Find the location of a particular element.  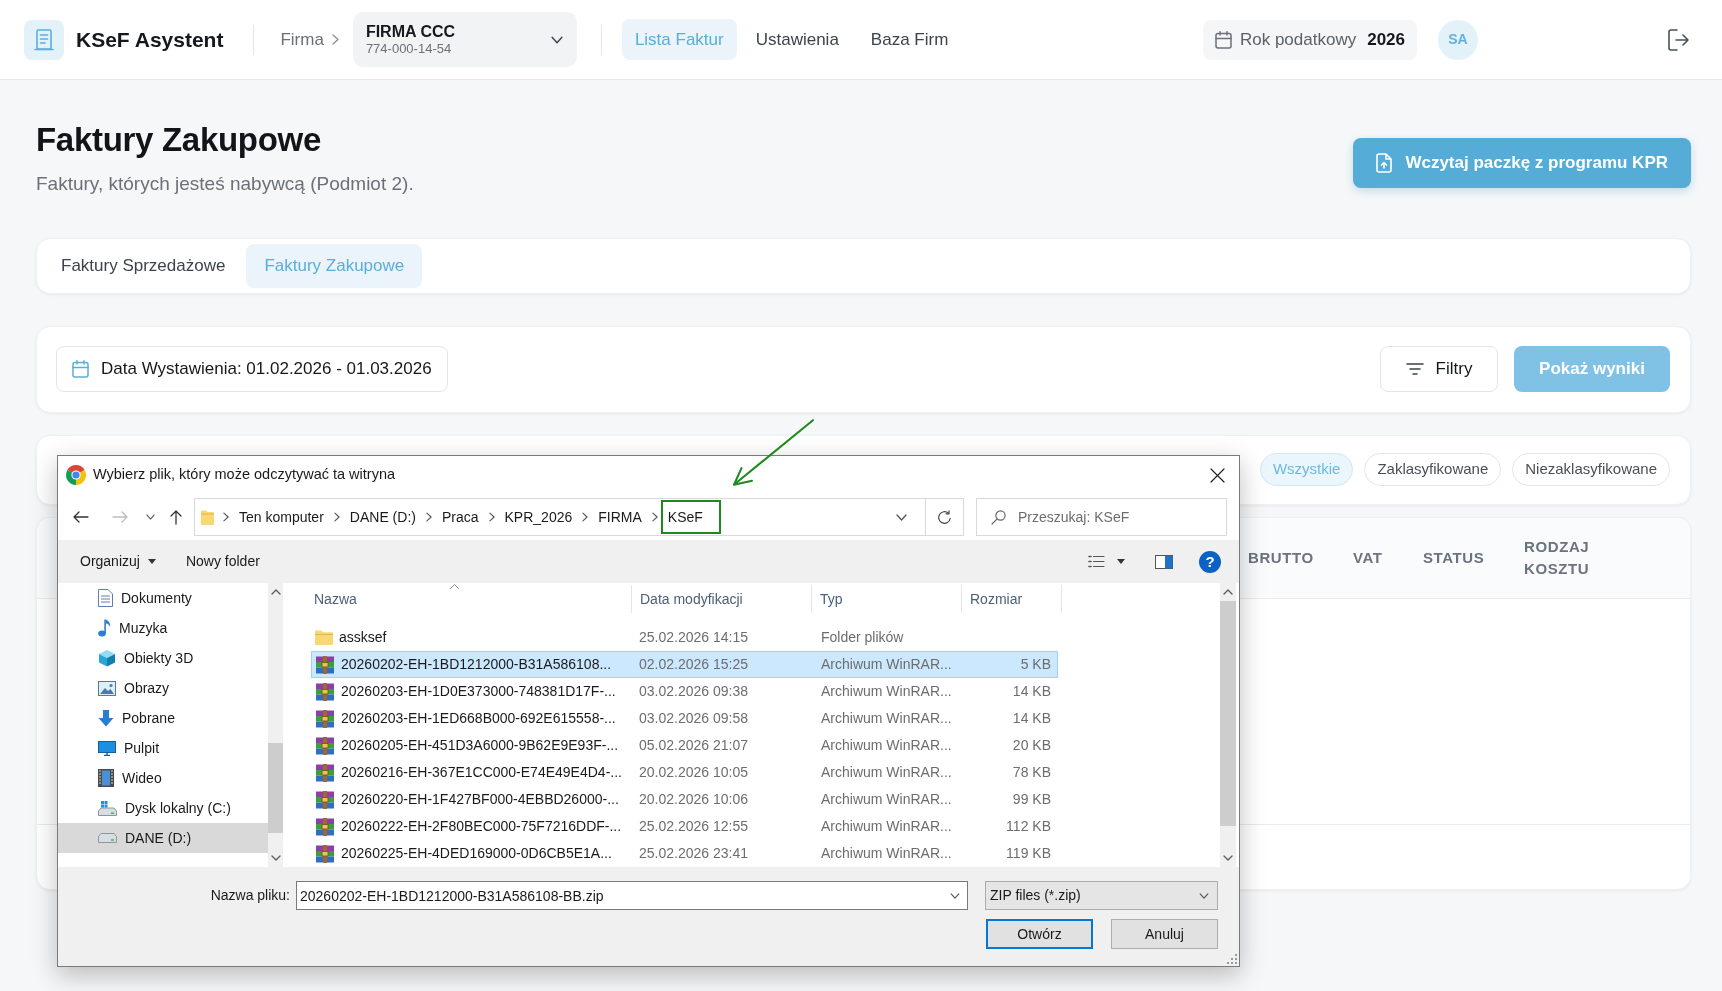

file-type-dropdown: ZIP files (*.zip) is located at coordinates (1101, 895).